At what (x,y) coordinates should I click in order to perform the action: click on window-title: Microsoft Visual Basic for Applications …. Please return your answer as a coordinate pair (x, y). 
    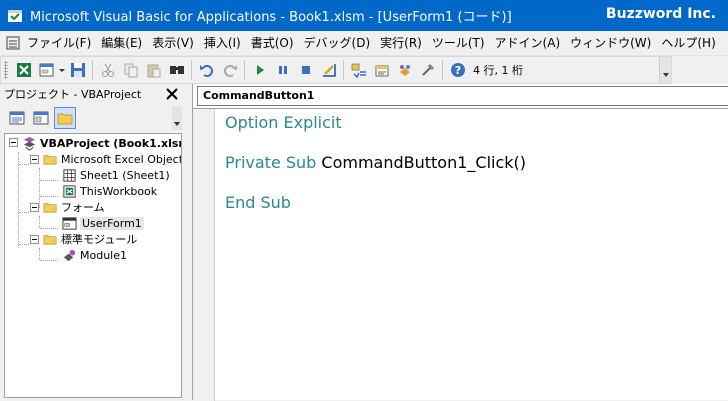
    Looking at the image, I should click on (271, 17).